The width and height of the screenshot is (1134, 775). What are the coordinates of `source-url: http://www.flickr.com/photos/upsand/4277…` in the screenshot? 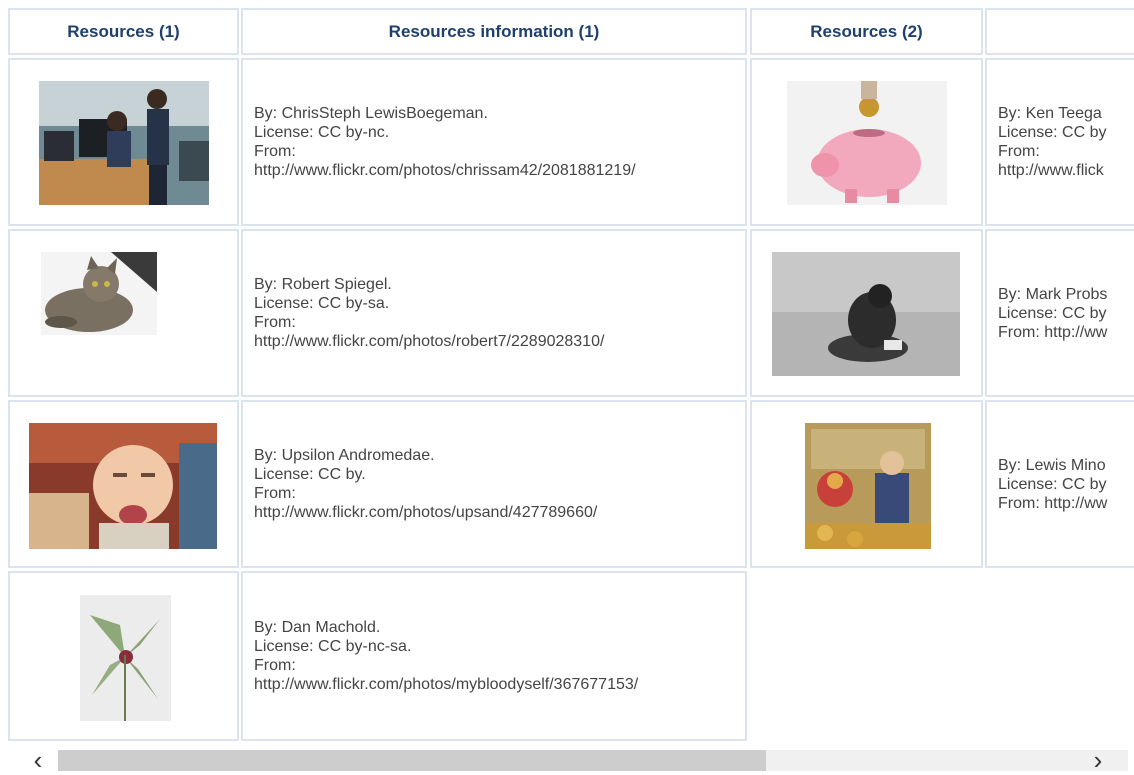 It's located at (426, 512).